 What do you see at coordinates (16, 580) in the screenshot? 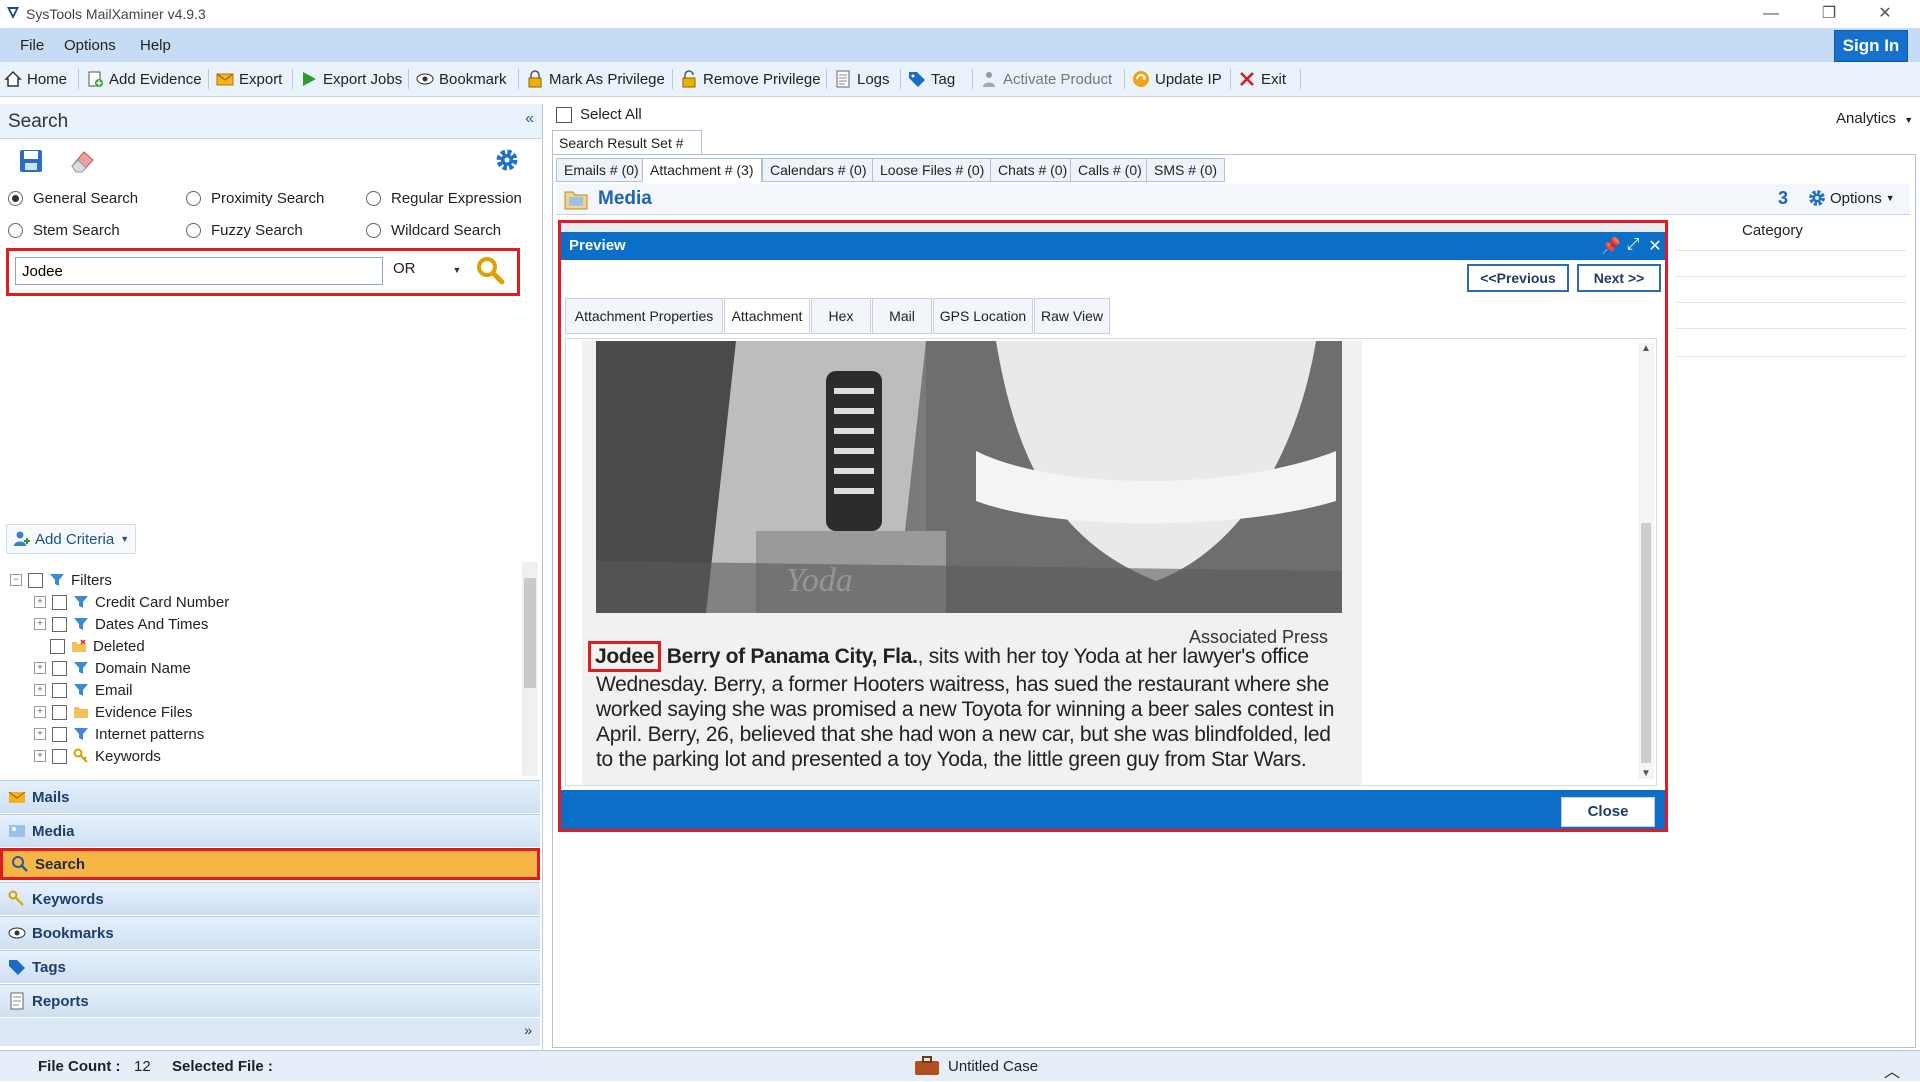
I see `collapse-icon: −` at bounding box center [16, 580].